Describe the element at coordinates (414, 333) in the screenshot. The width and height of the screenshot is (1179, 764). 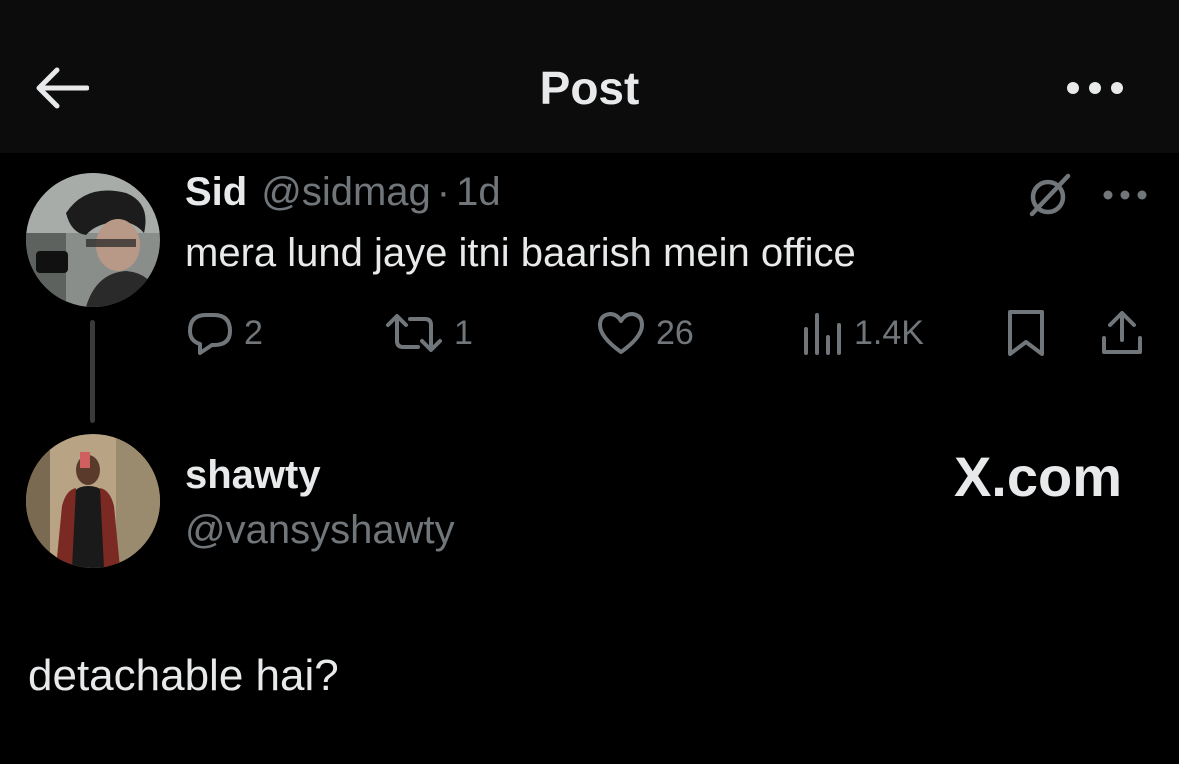
I see `repost-icon` at that location.